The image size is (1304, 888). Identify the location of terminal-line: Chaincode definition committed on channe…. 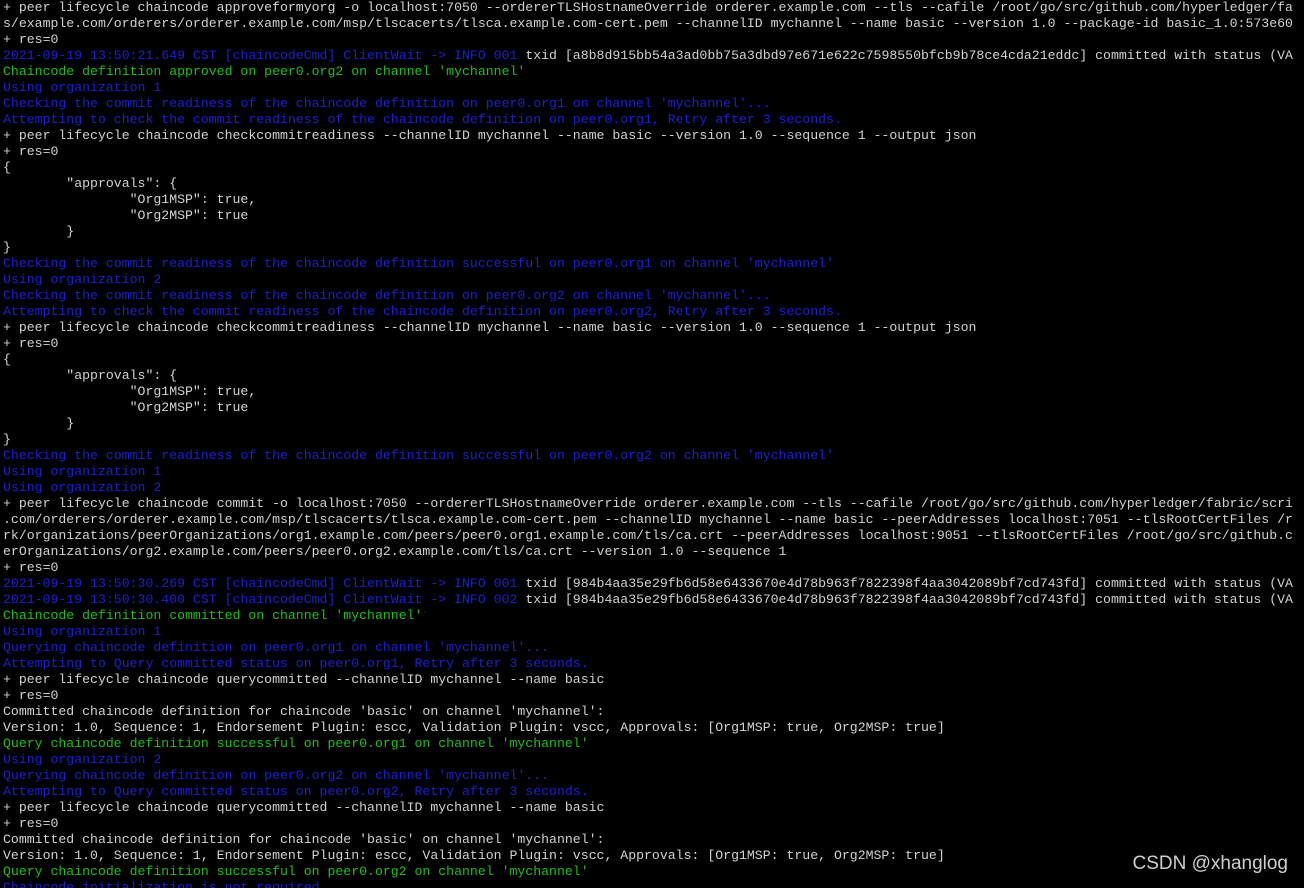
(653, 616).